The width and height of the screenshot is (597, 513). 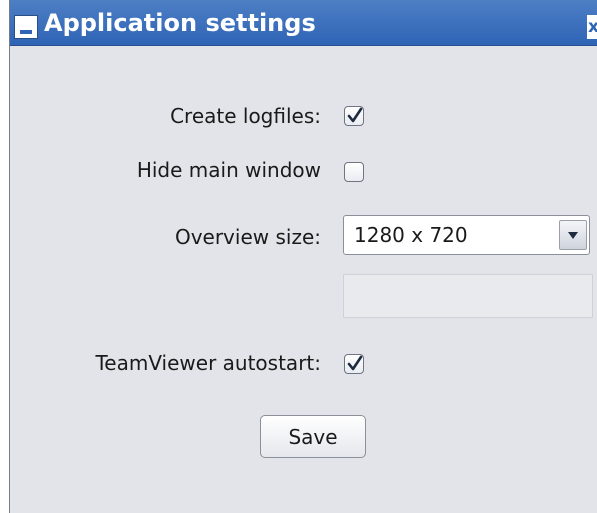 I want to click on teamviewer-autostart-checkbox, so click(x=354, y=364).